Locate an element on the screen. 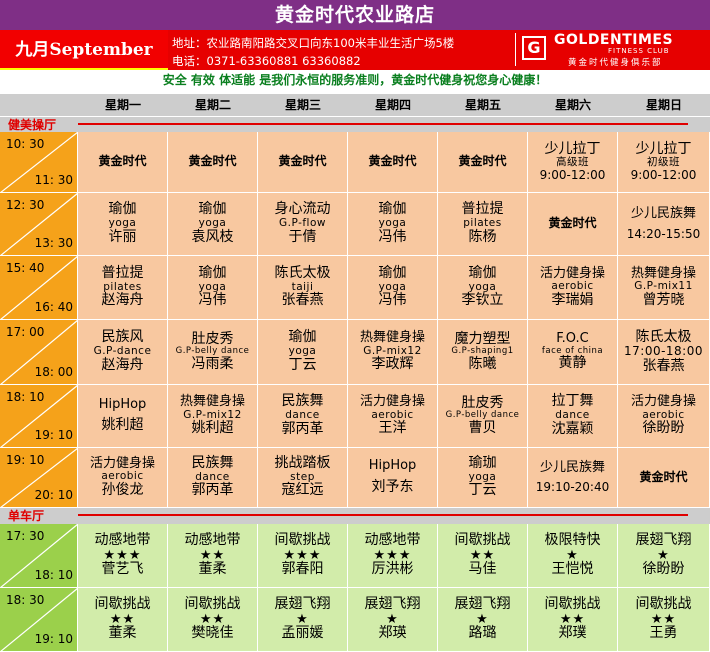 This screenshot has width=710, height=652. class-cell: 瑜伽 yoga 李钦立 is located at coordinates (483, 288).